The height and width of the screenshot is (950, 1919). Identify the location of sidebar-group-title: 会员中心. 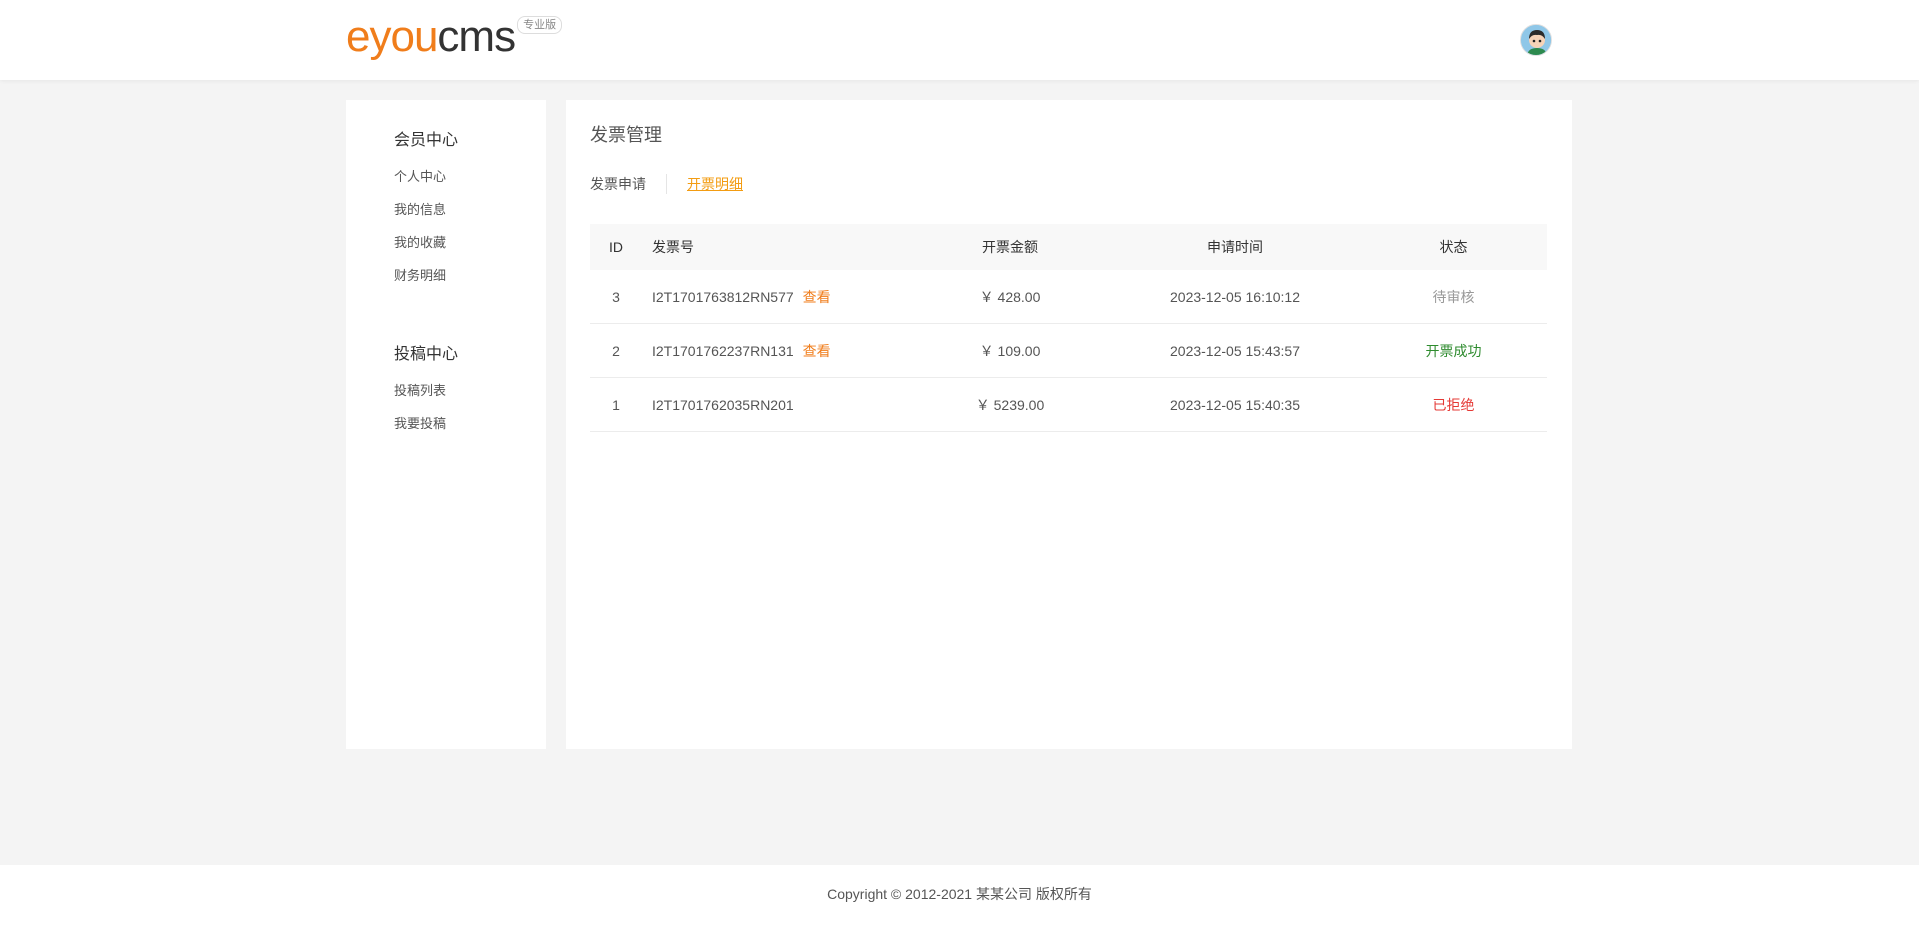
(426, 140).